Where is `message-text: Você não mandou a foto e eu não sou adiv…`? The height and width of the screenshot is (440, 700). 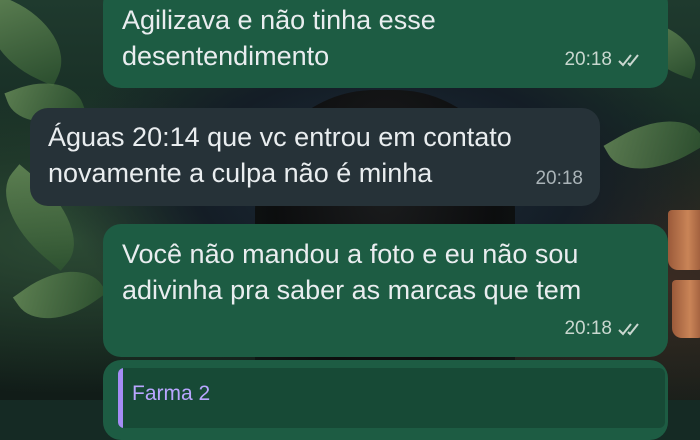
message-text: Você não mandou a foto e eu não sou adiv… is located at coordinates (352, 272).